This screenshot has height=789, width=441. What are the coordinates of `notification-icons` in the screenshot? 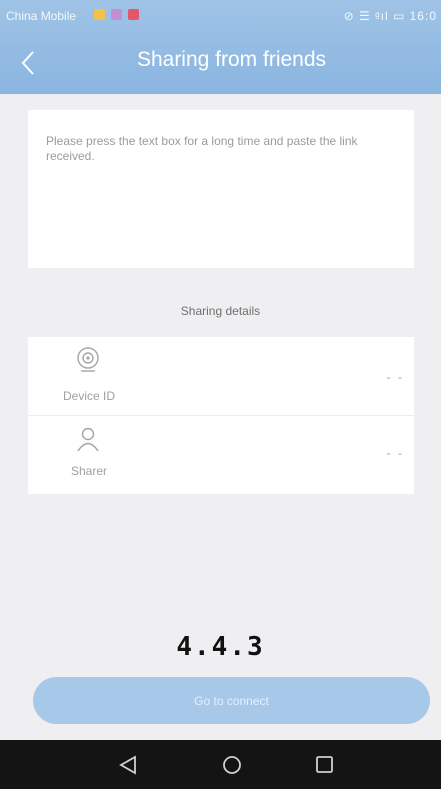 It's located at (116, 14).